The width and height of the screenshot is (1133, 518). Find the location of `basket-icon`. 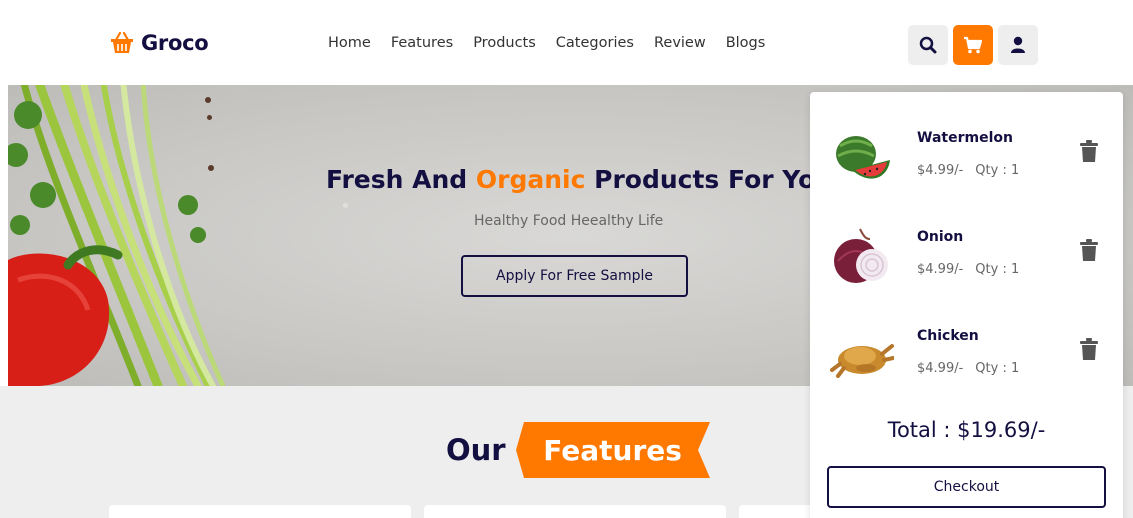

basket-icon is located at coordinates (122, 42).